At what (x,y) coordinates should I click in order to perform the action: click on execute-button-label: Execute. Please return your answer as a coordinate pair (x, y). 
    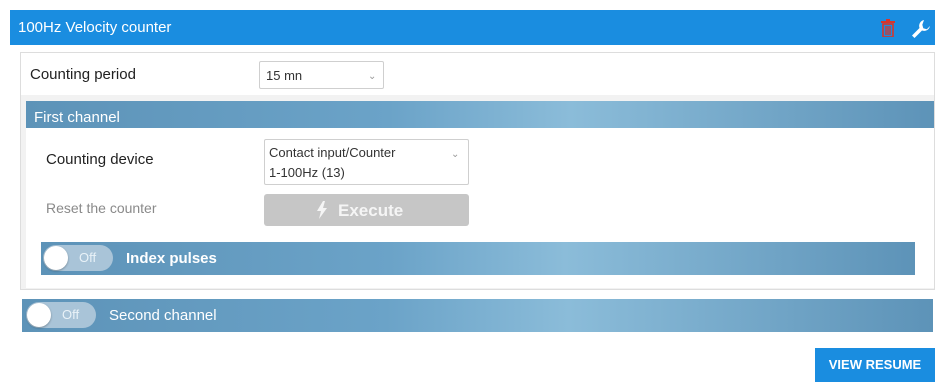
    Looking at the image, I should click on (371, 210).